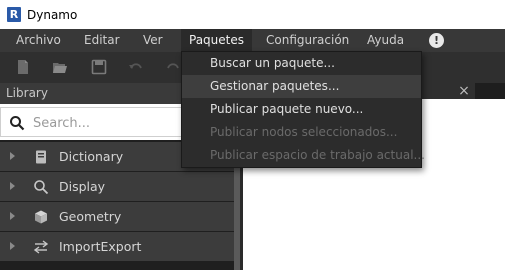  What do you see at coordinates (436, 40) in the screenshot?
I see `notification-alert-icon: !` at bounding box center [436, 40].